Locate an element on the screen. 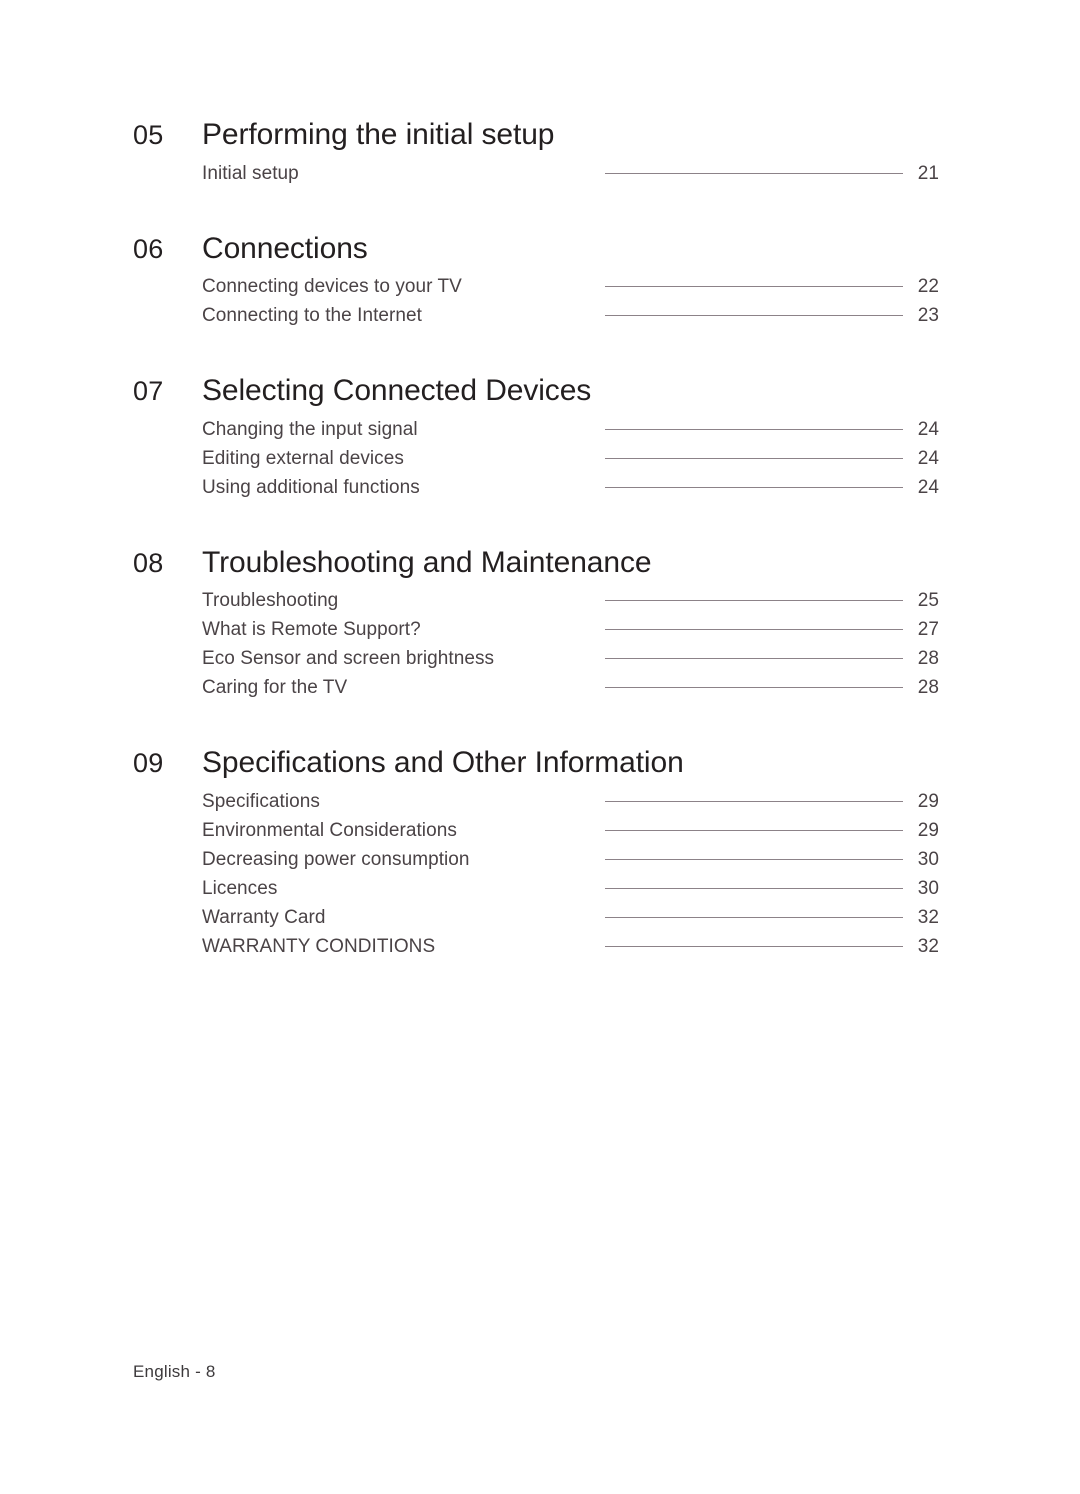 The image size is (1080, 1494). toc-entry-label: Eco Sensor and screen brightness is located at coordinates (348, 658).